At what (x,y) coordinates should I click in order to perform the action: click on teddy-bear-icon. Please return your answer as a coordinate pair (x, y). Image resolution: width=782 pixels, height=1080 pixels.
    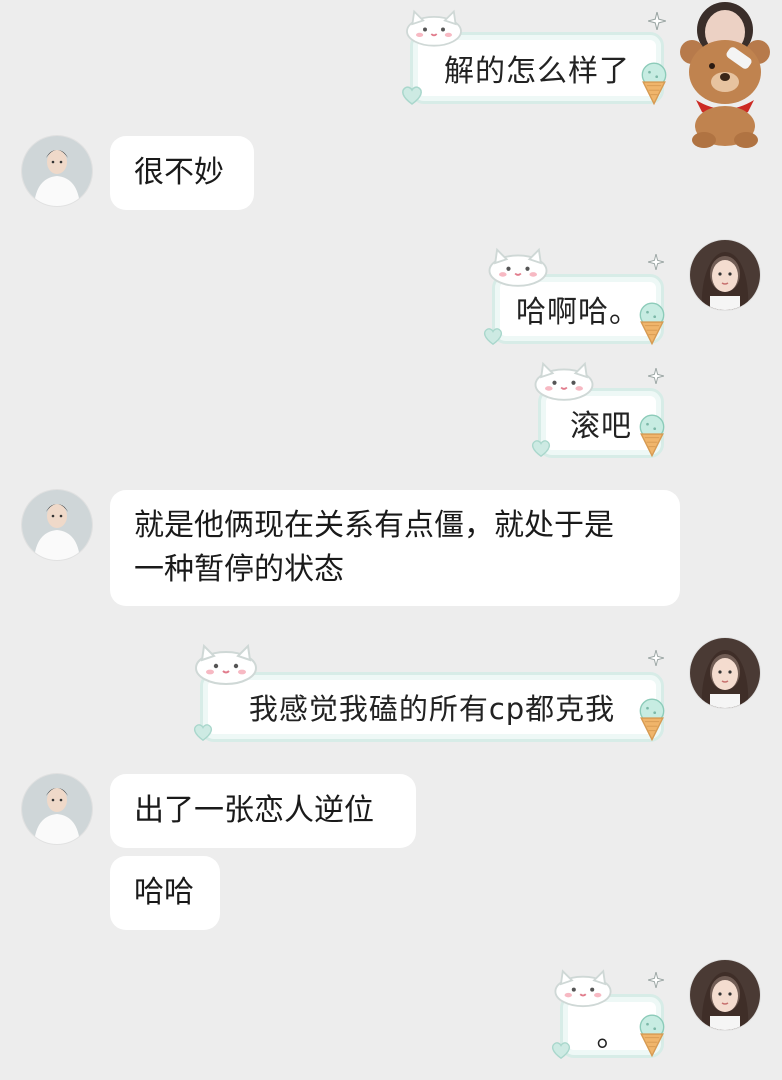
    Looking at the image, I should click on (725, 75).